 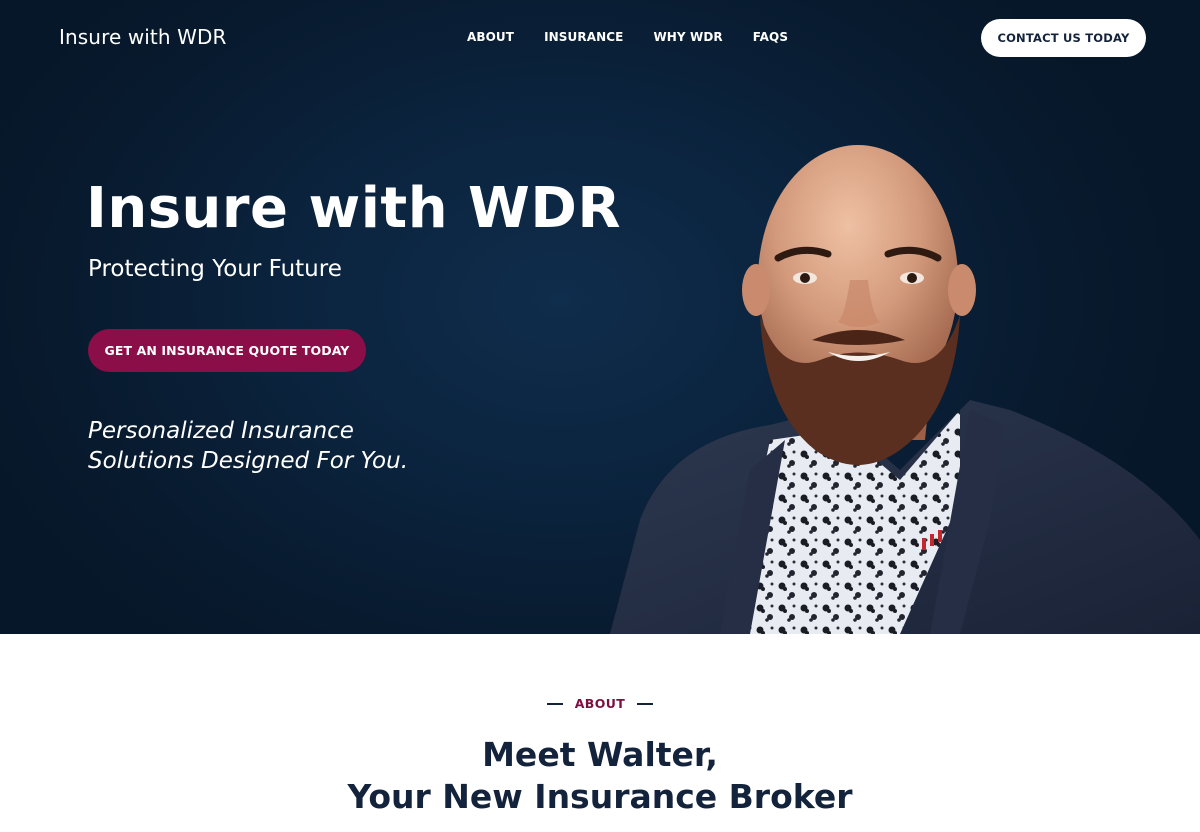 I want to click on about-title-line-2: Your New Insurance Broker, so click(x=600, y=796).